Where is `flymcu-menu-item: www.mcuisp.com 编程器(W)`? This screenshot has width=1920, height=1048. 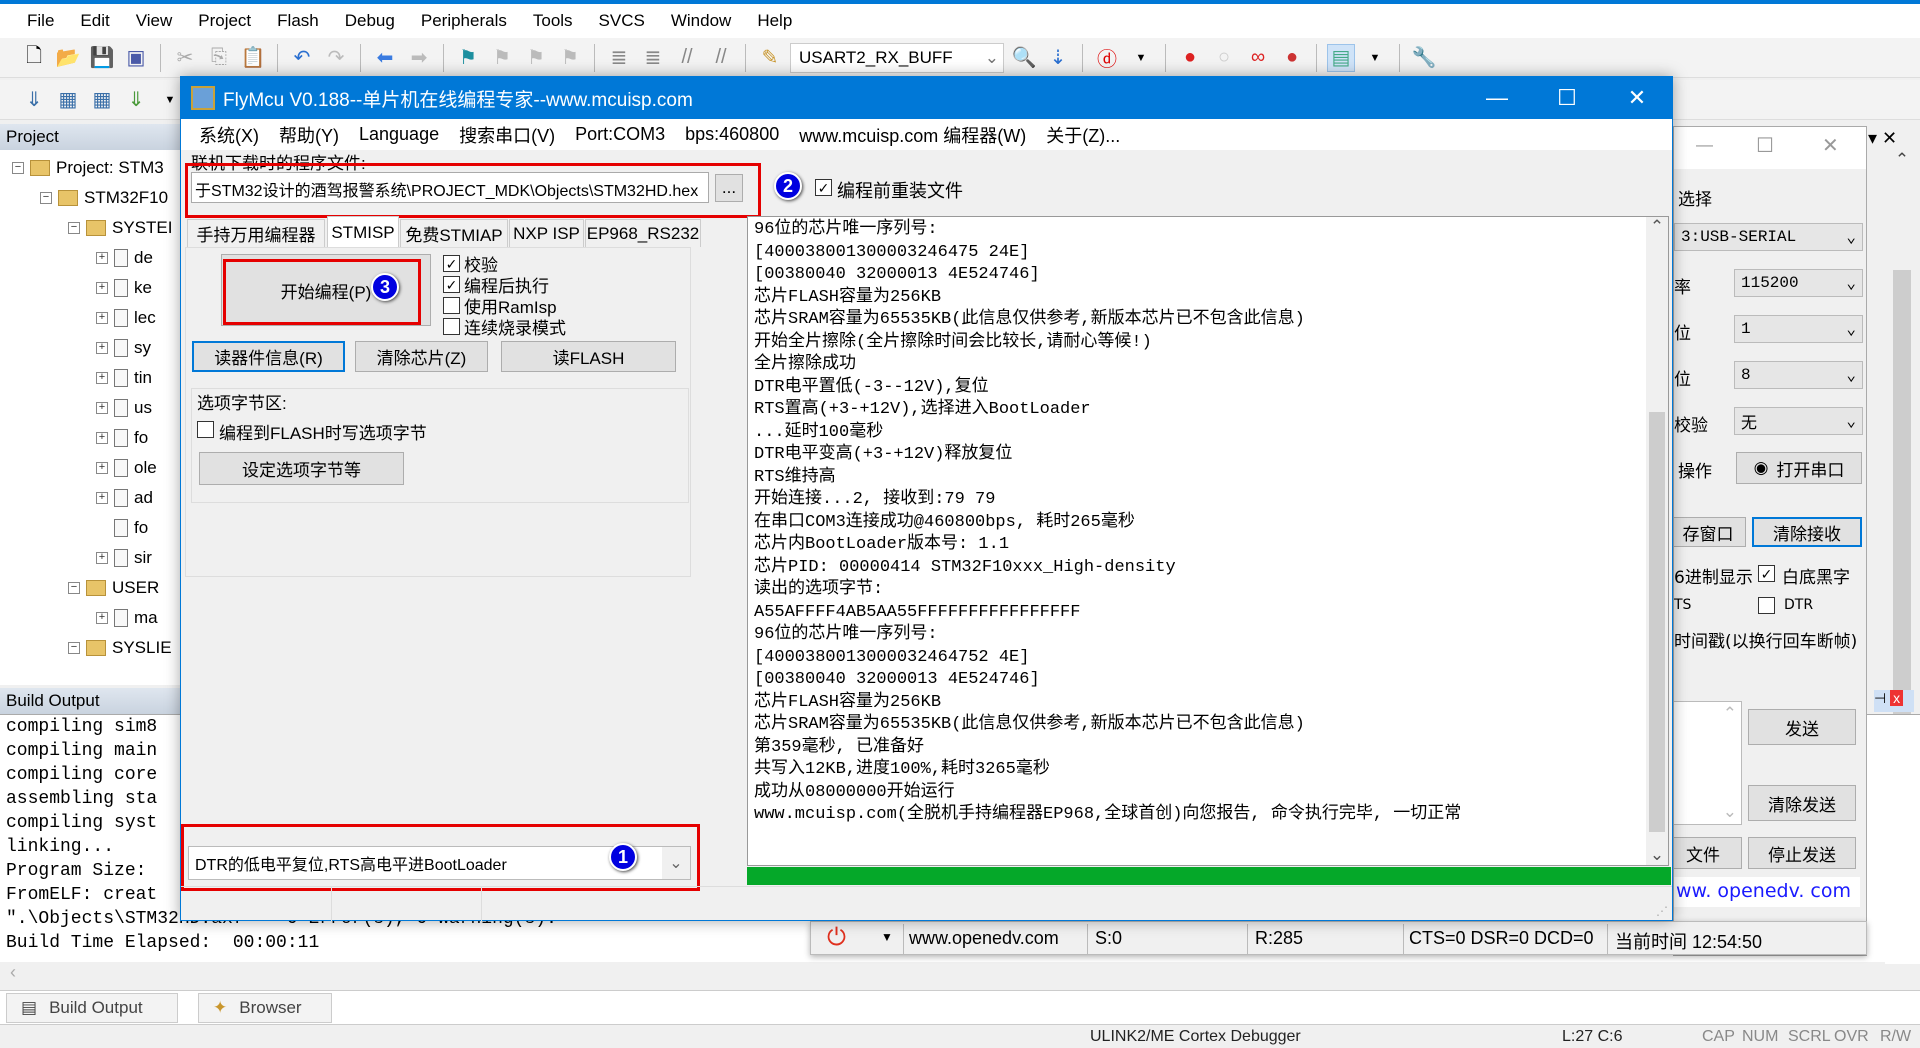
flymcu-menu-item: www.mcuisp.com 编程器(W) is located at coordinates (912, 135).